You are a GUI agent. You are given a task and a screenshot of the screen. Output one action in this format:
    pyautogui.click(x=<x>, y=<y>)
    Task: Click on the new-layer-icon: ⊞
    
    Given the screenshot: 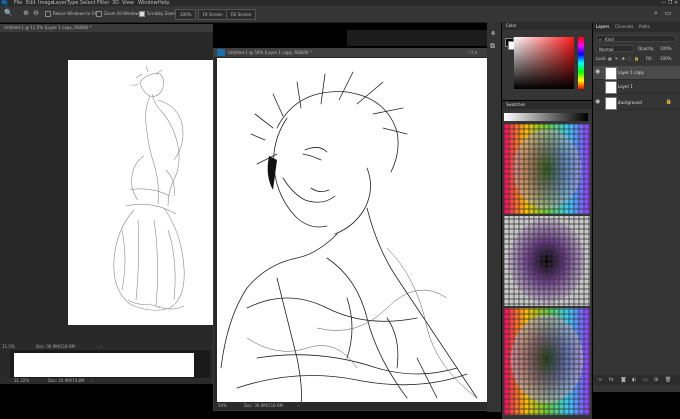 What is the action you would take?
    pyautogui.click(x=656, y=380)
    